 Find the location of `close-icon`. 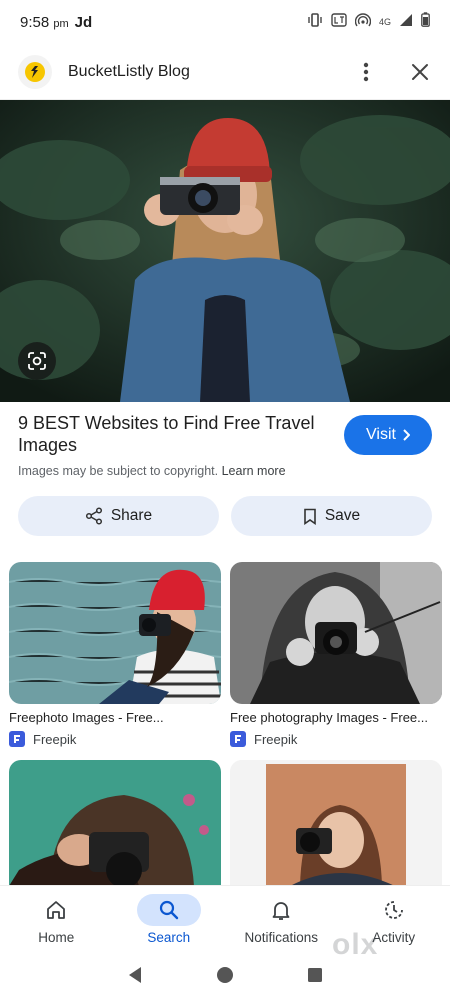

close-icon is located at coordinates (420, 72).